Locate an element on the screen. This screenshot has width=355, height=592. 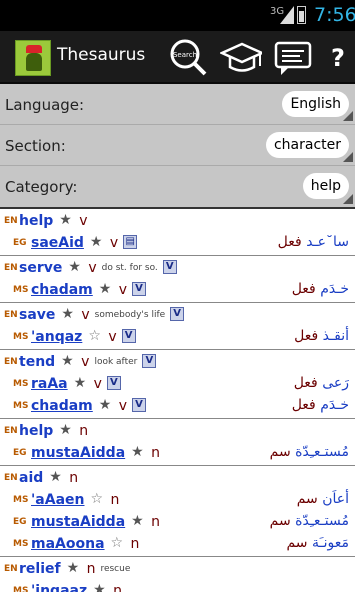
translation-line: MS maAoona ☆ n مَعونـَة سم is located at coordinates (177, 545).